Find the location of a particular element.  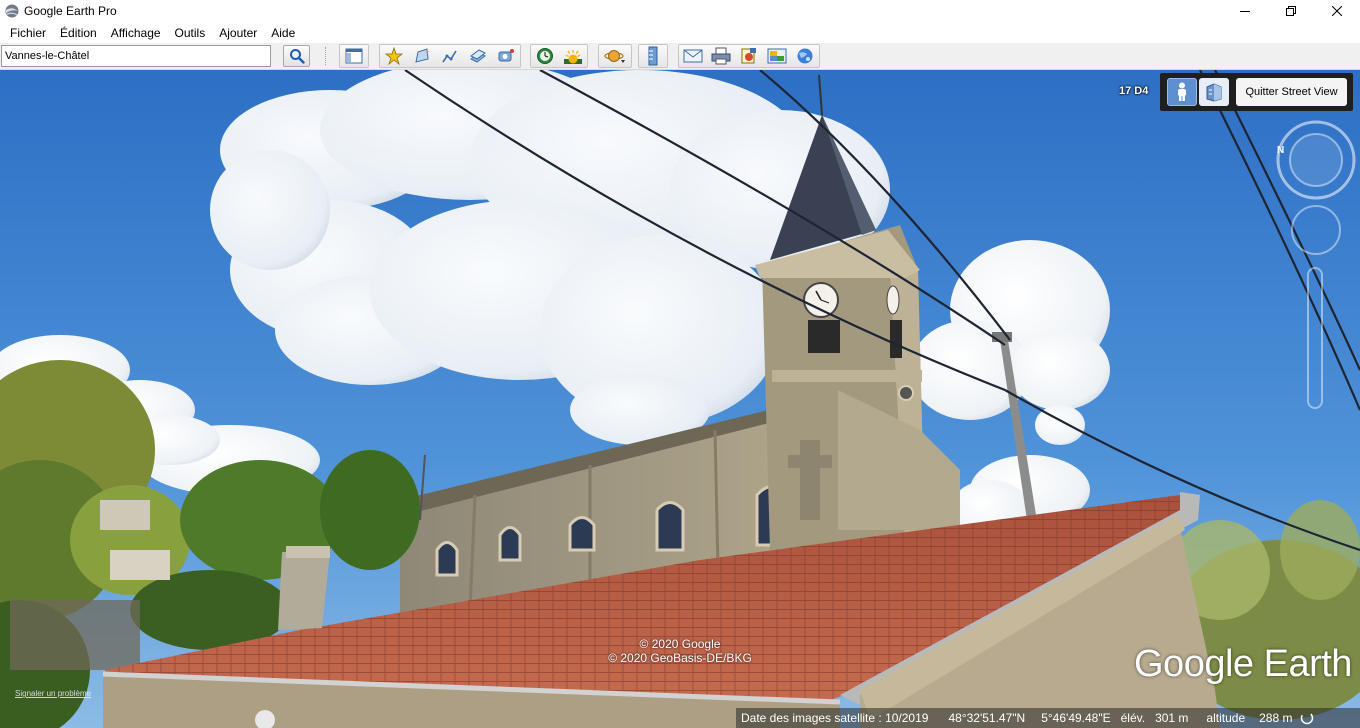

google-earth-app-icon is located at coordinates (12, 11).